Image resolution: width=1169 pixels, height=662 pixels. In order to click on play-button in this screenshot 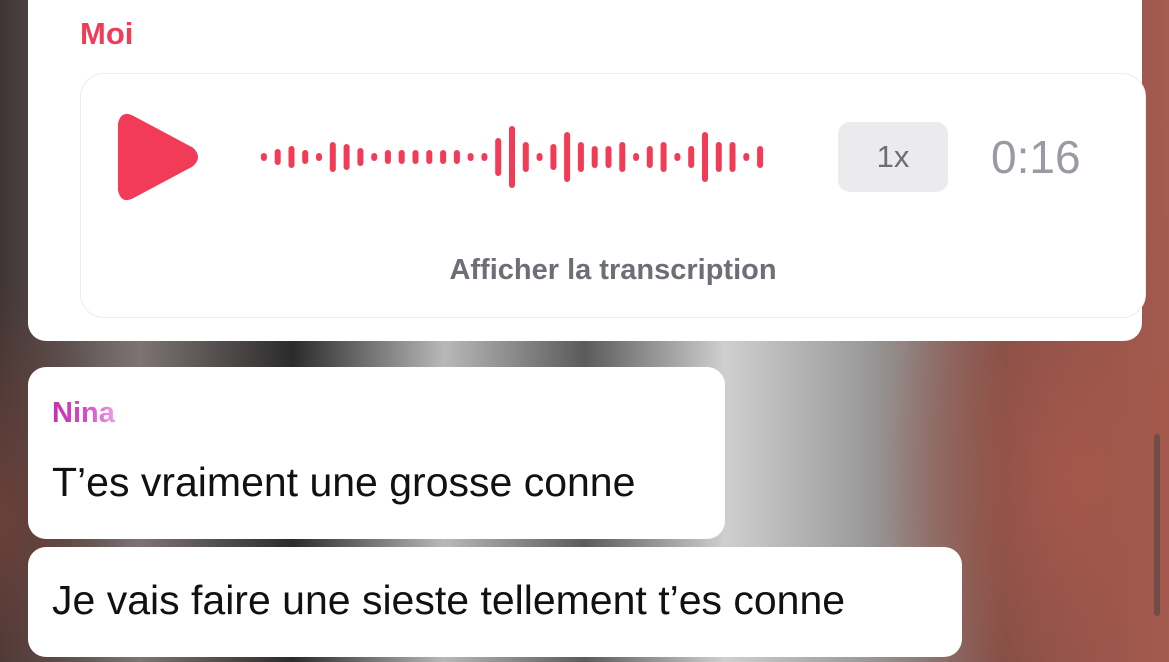, I will do `click(158, 157)`.